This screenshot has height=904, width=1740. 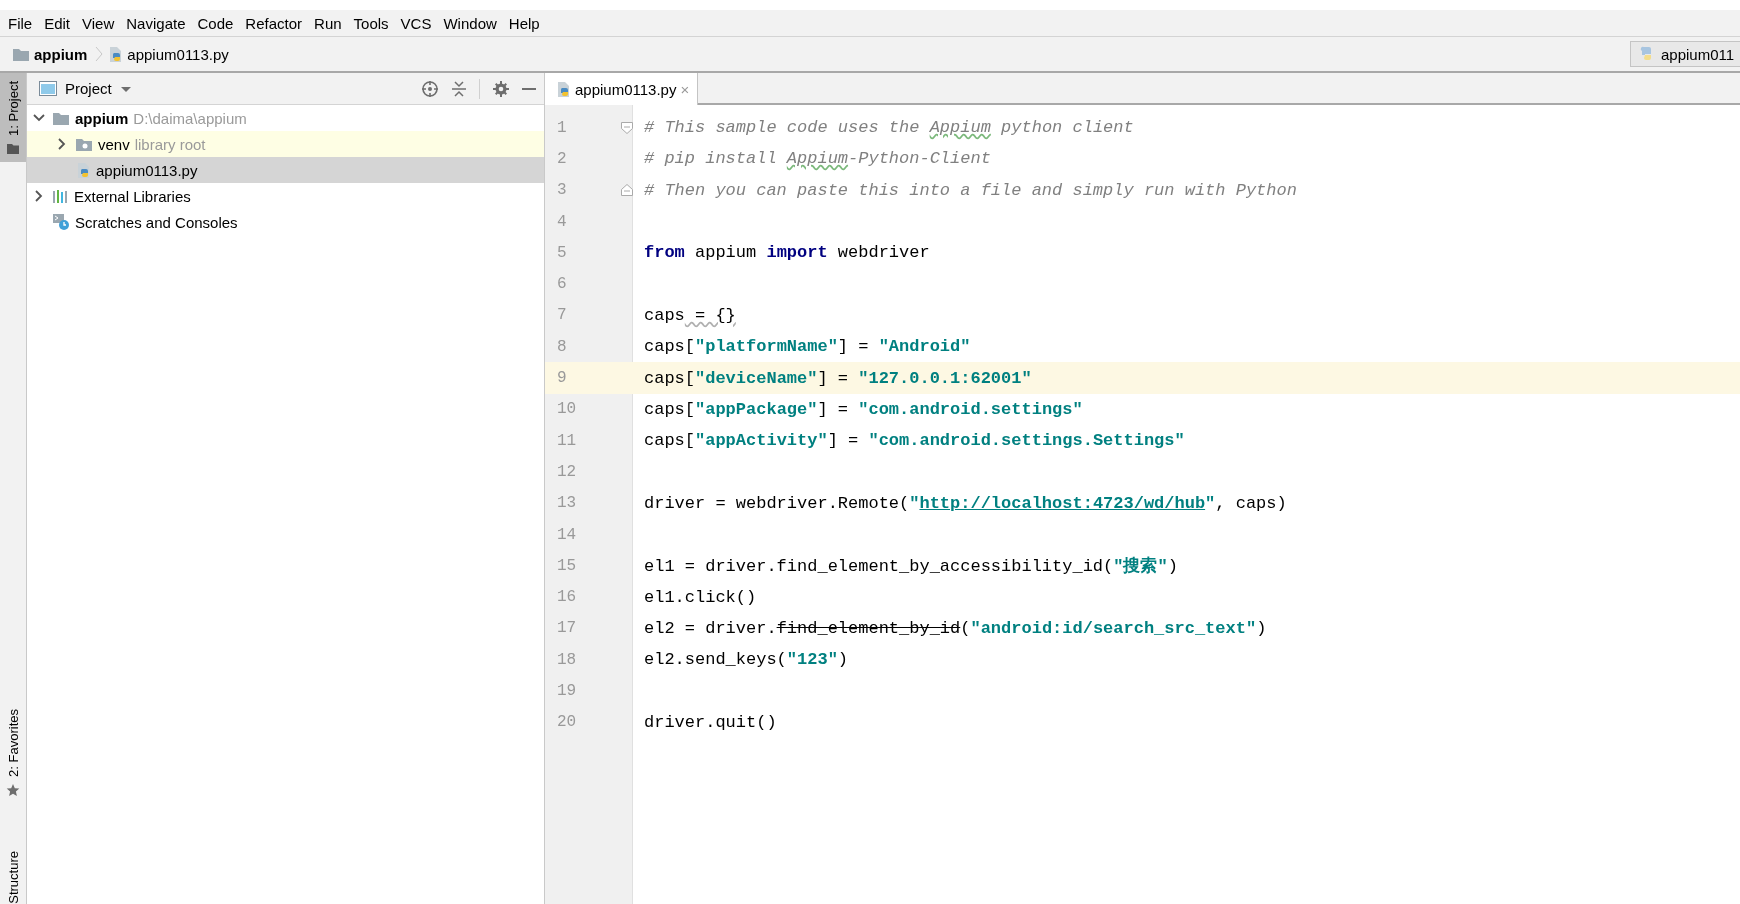 I want to click on locate-icon, so click(x=430, y=88).